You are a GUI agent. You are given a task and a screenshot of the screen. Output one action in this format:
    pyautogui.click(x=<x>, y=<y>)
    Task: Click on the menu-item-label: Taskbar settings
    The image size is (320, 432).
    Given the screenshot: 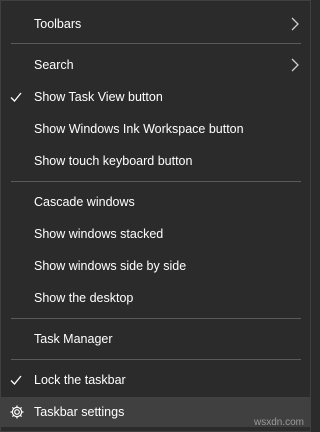 What is the action you would take?
    pyautogui.click(x=79, y=412)
    